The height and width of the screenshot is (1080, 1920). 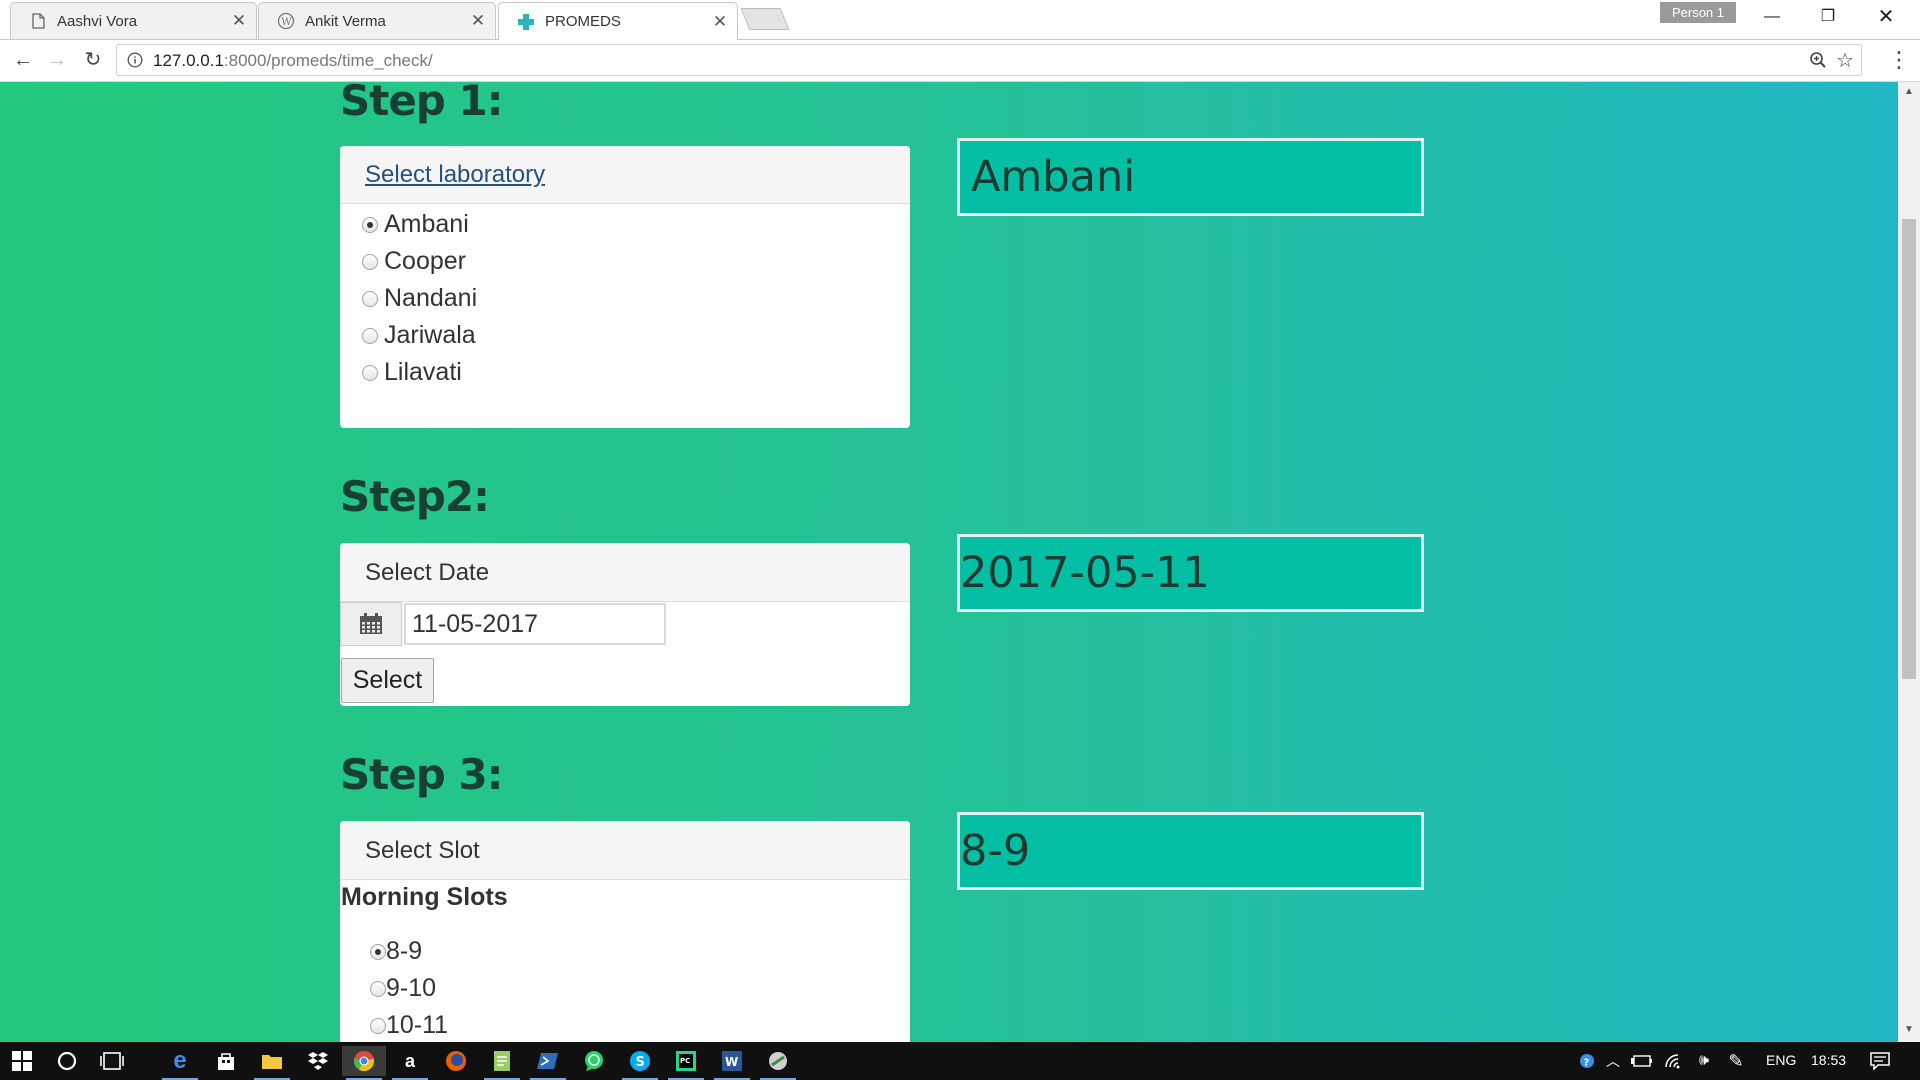 I want to click on panel-heading: Select laboratory, so click(x=625, y=175).